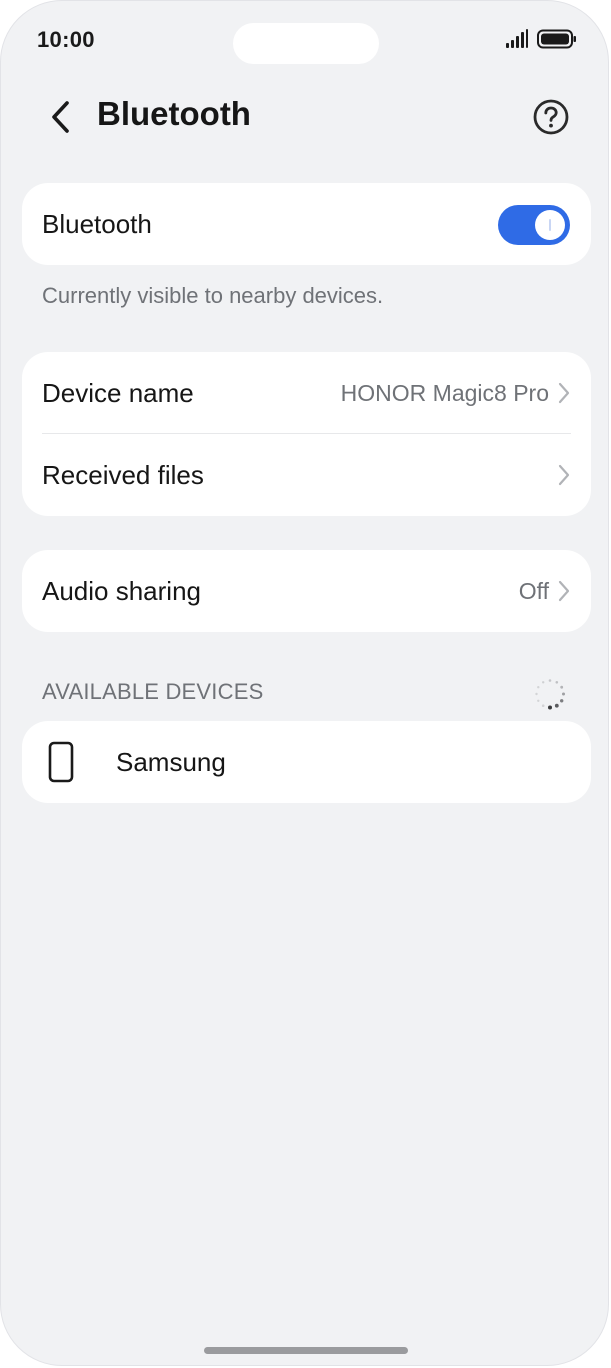 The width and height of the screenshot is (611, 1368). What do you see at coordinates (66, 39) in the screenshot?
I see `status-time: 10:00` at bounding box center [66, 39].